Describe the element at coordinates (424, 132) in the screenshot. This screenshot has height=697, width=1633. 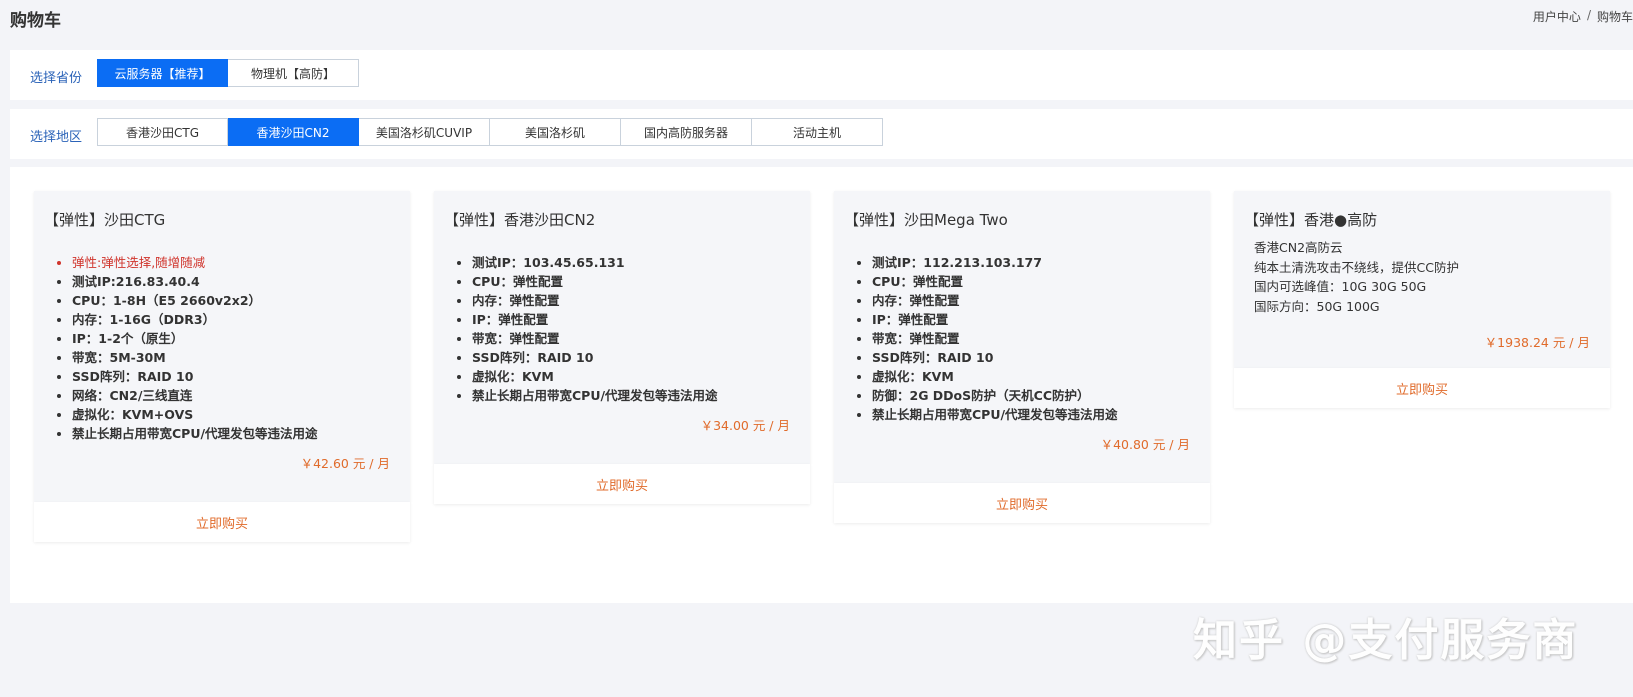
I see `region-option-la-cuvip: 美国洛杉矶CUVIP` at that location.